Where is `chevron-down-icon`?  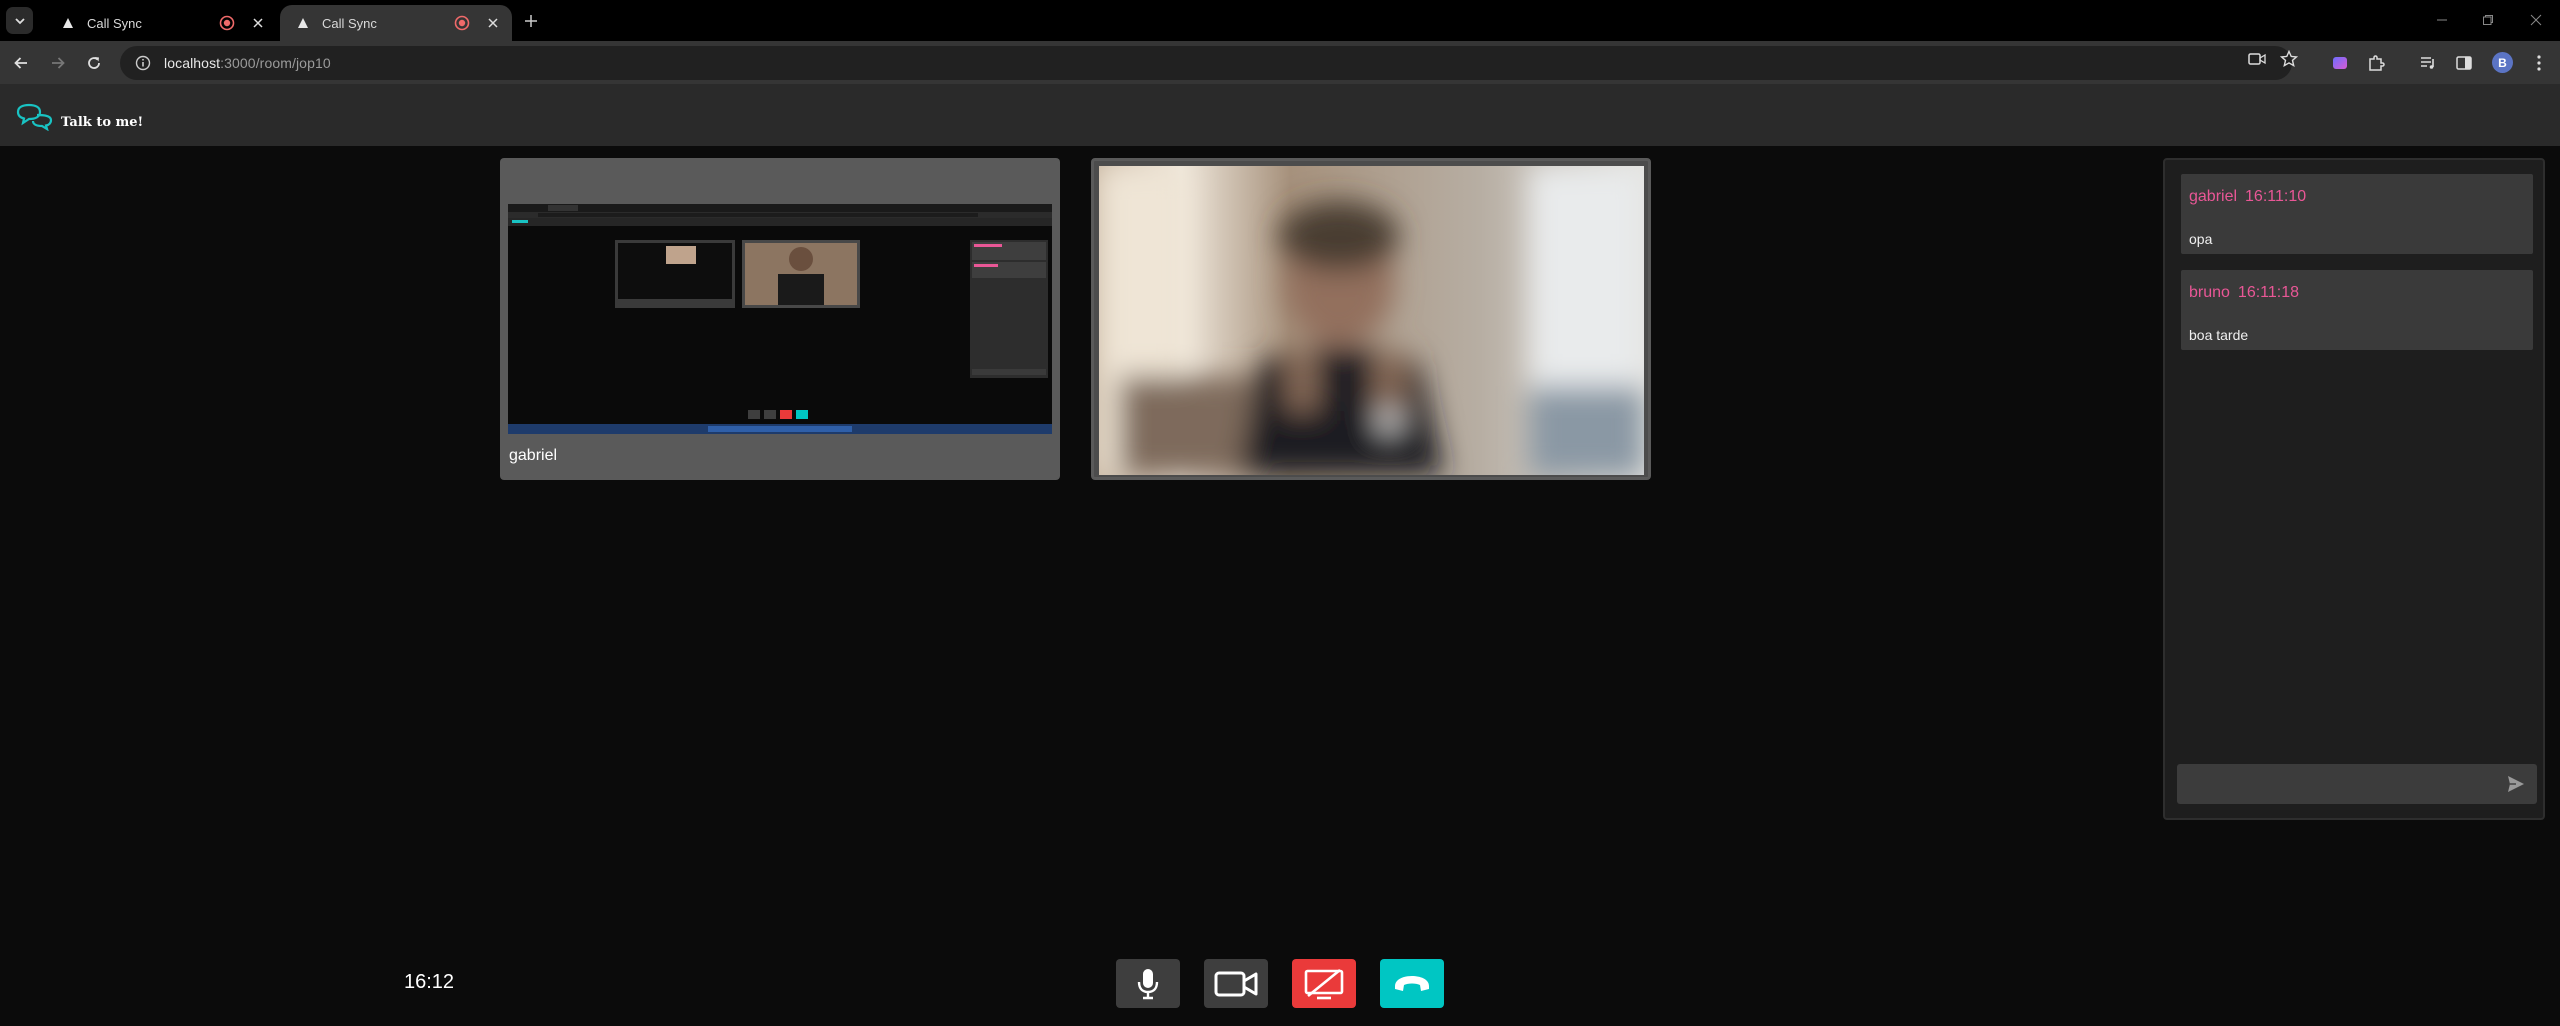 chevron-down-icon is located at coordinates (19, 20).